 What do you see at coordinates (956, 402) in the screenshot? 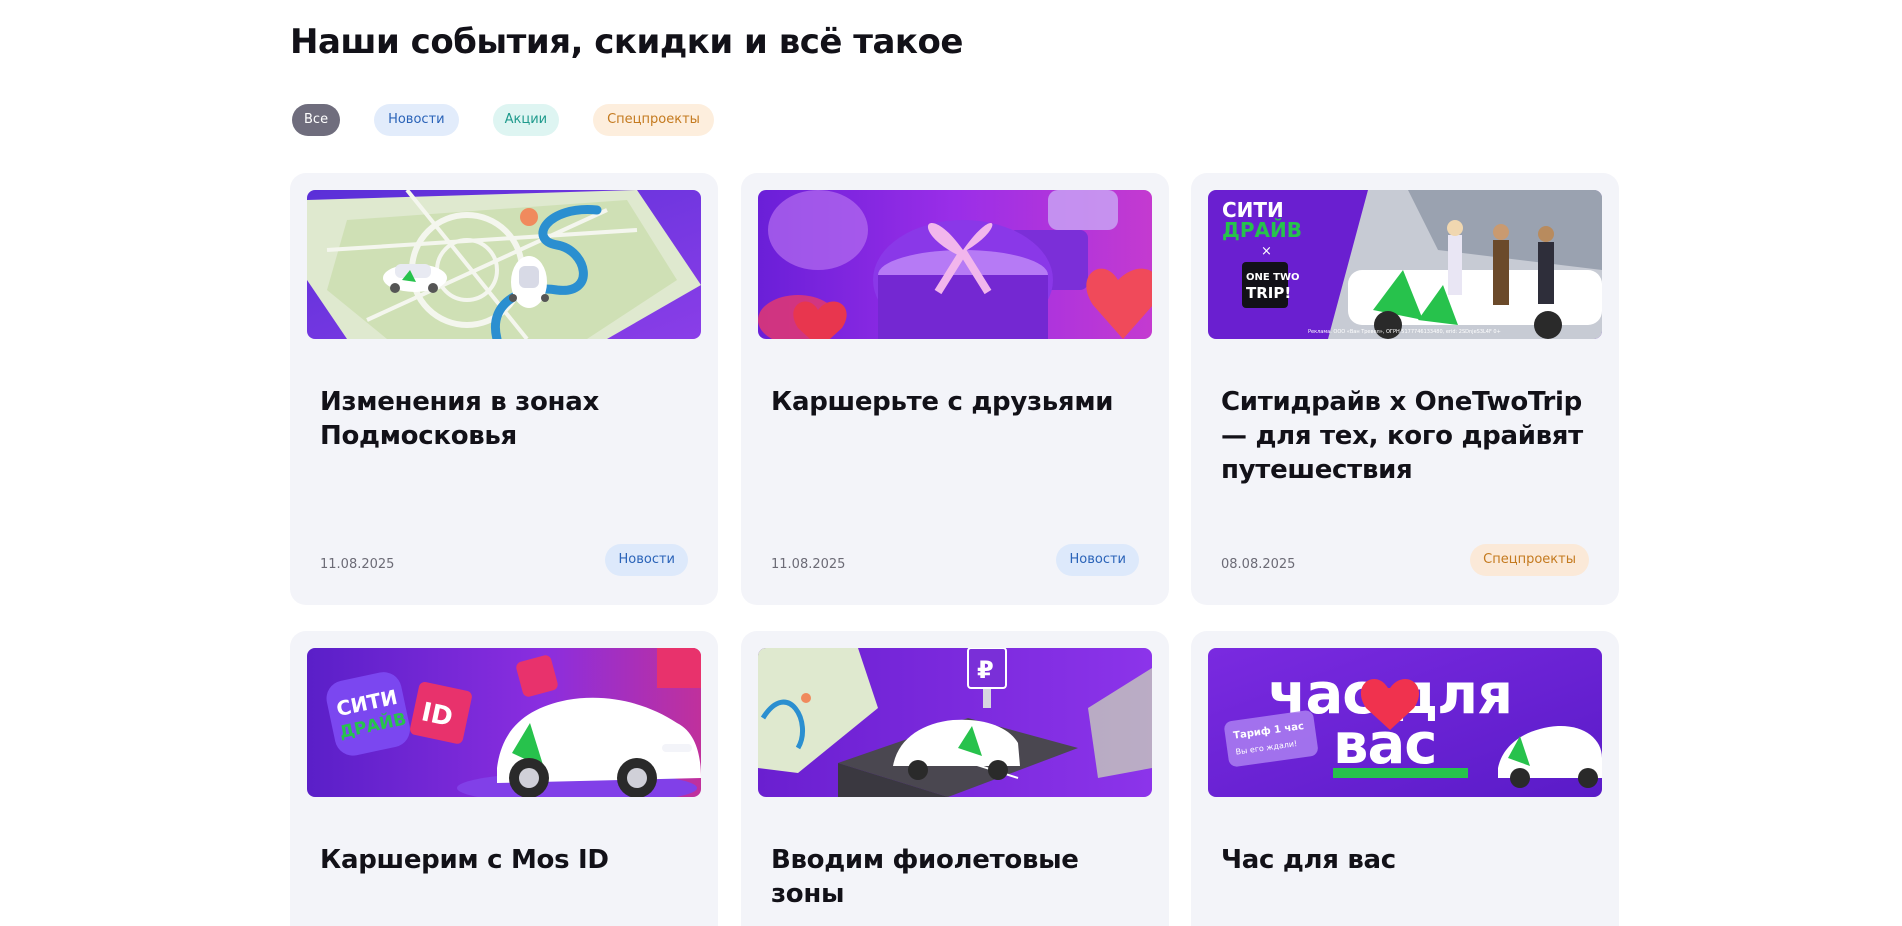
I see `card-title: Каршерьте с друзьями` at bounding box center [956, 402].